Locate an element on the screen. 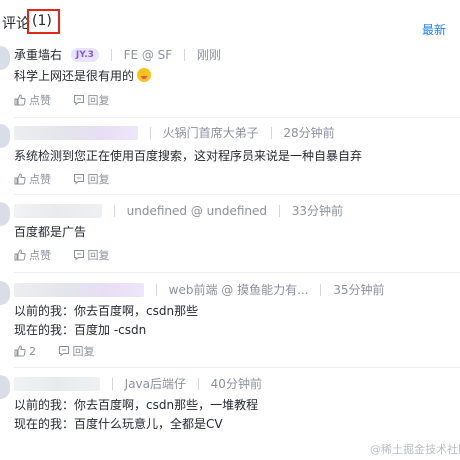 This screenshot has height=460, width=460. comment-content: 以前的我：你去百度啊，csdn那些 现在的我：百度加 -csdn is located at coordinates (106, 321).